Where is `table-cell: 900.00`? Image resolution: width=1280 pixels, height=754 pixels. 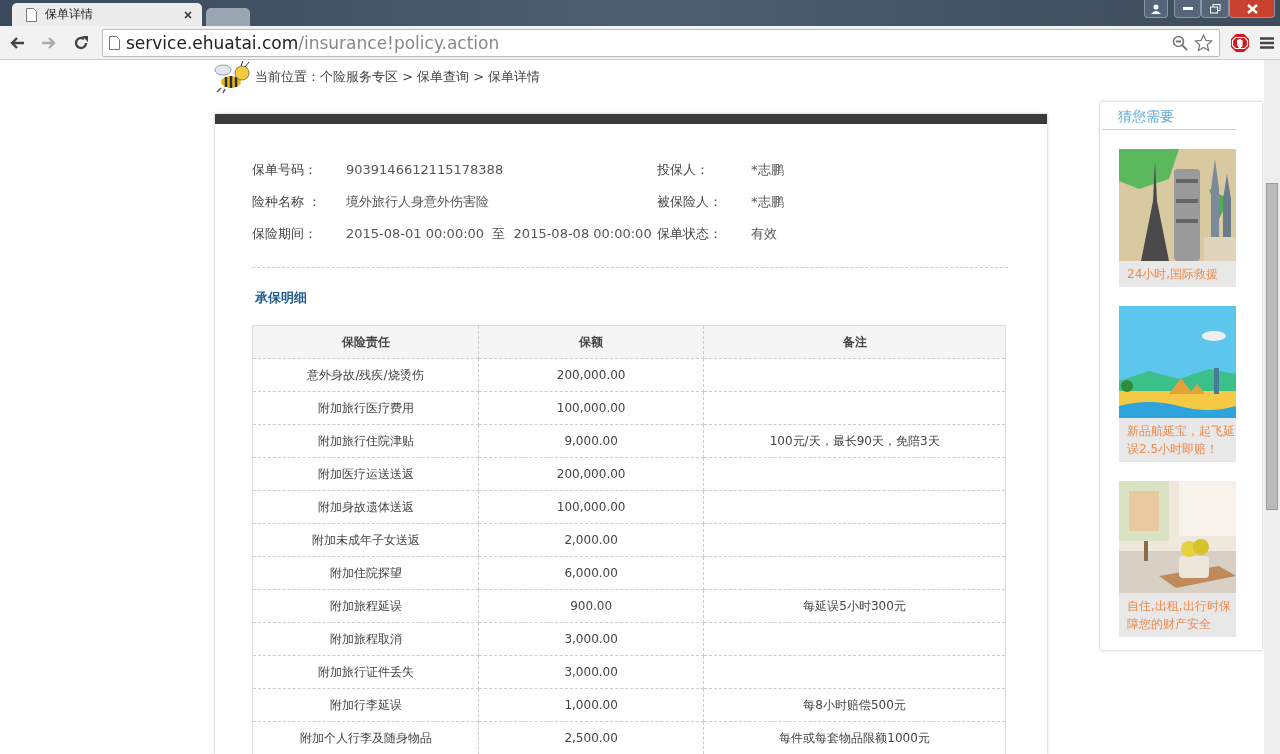
table-cell: 900.00 is located at coordinates (591, 606).